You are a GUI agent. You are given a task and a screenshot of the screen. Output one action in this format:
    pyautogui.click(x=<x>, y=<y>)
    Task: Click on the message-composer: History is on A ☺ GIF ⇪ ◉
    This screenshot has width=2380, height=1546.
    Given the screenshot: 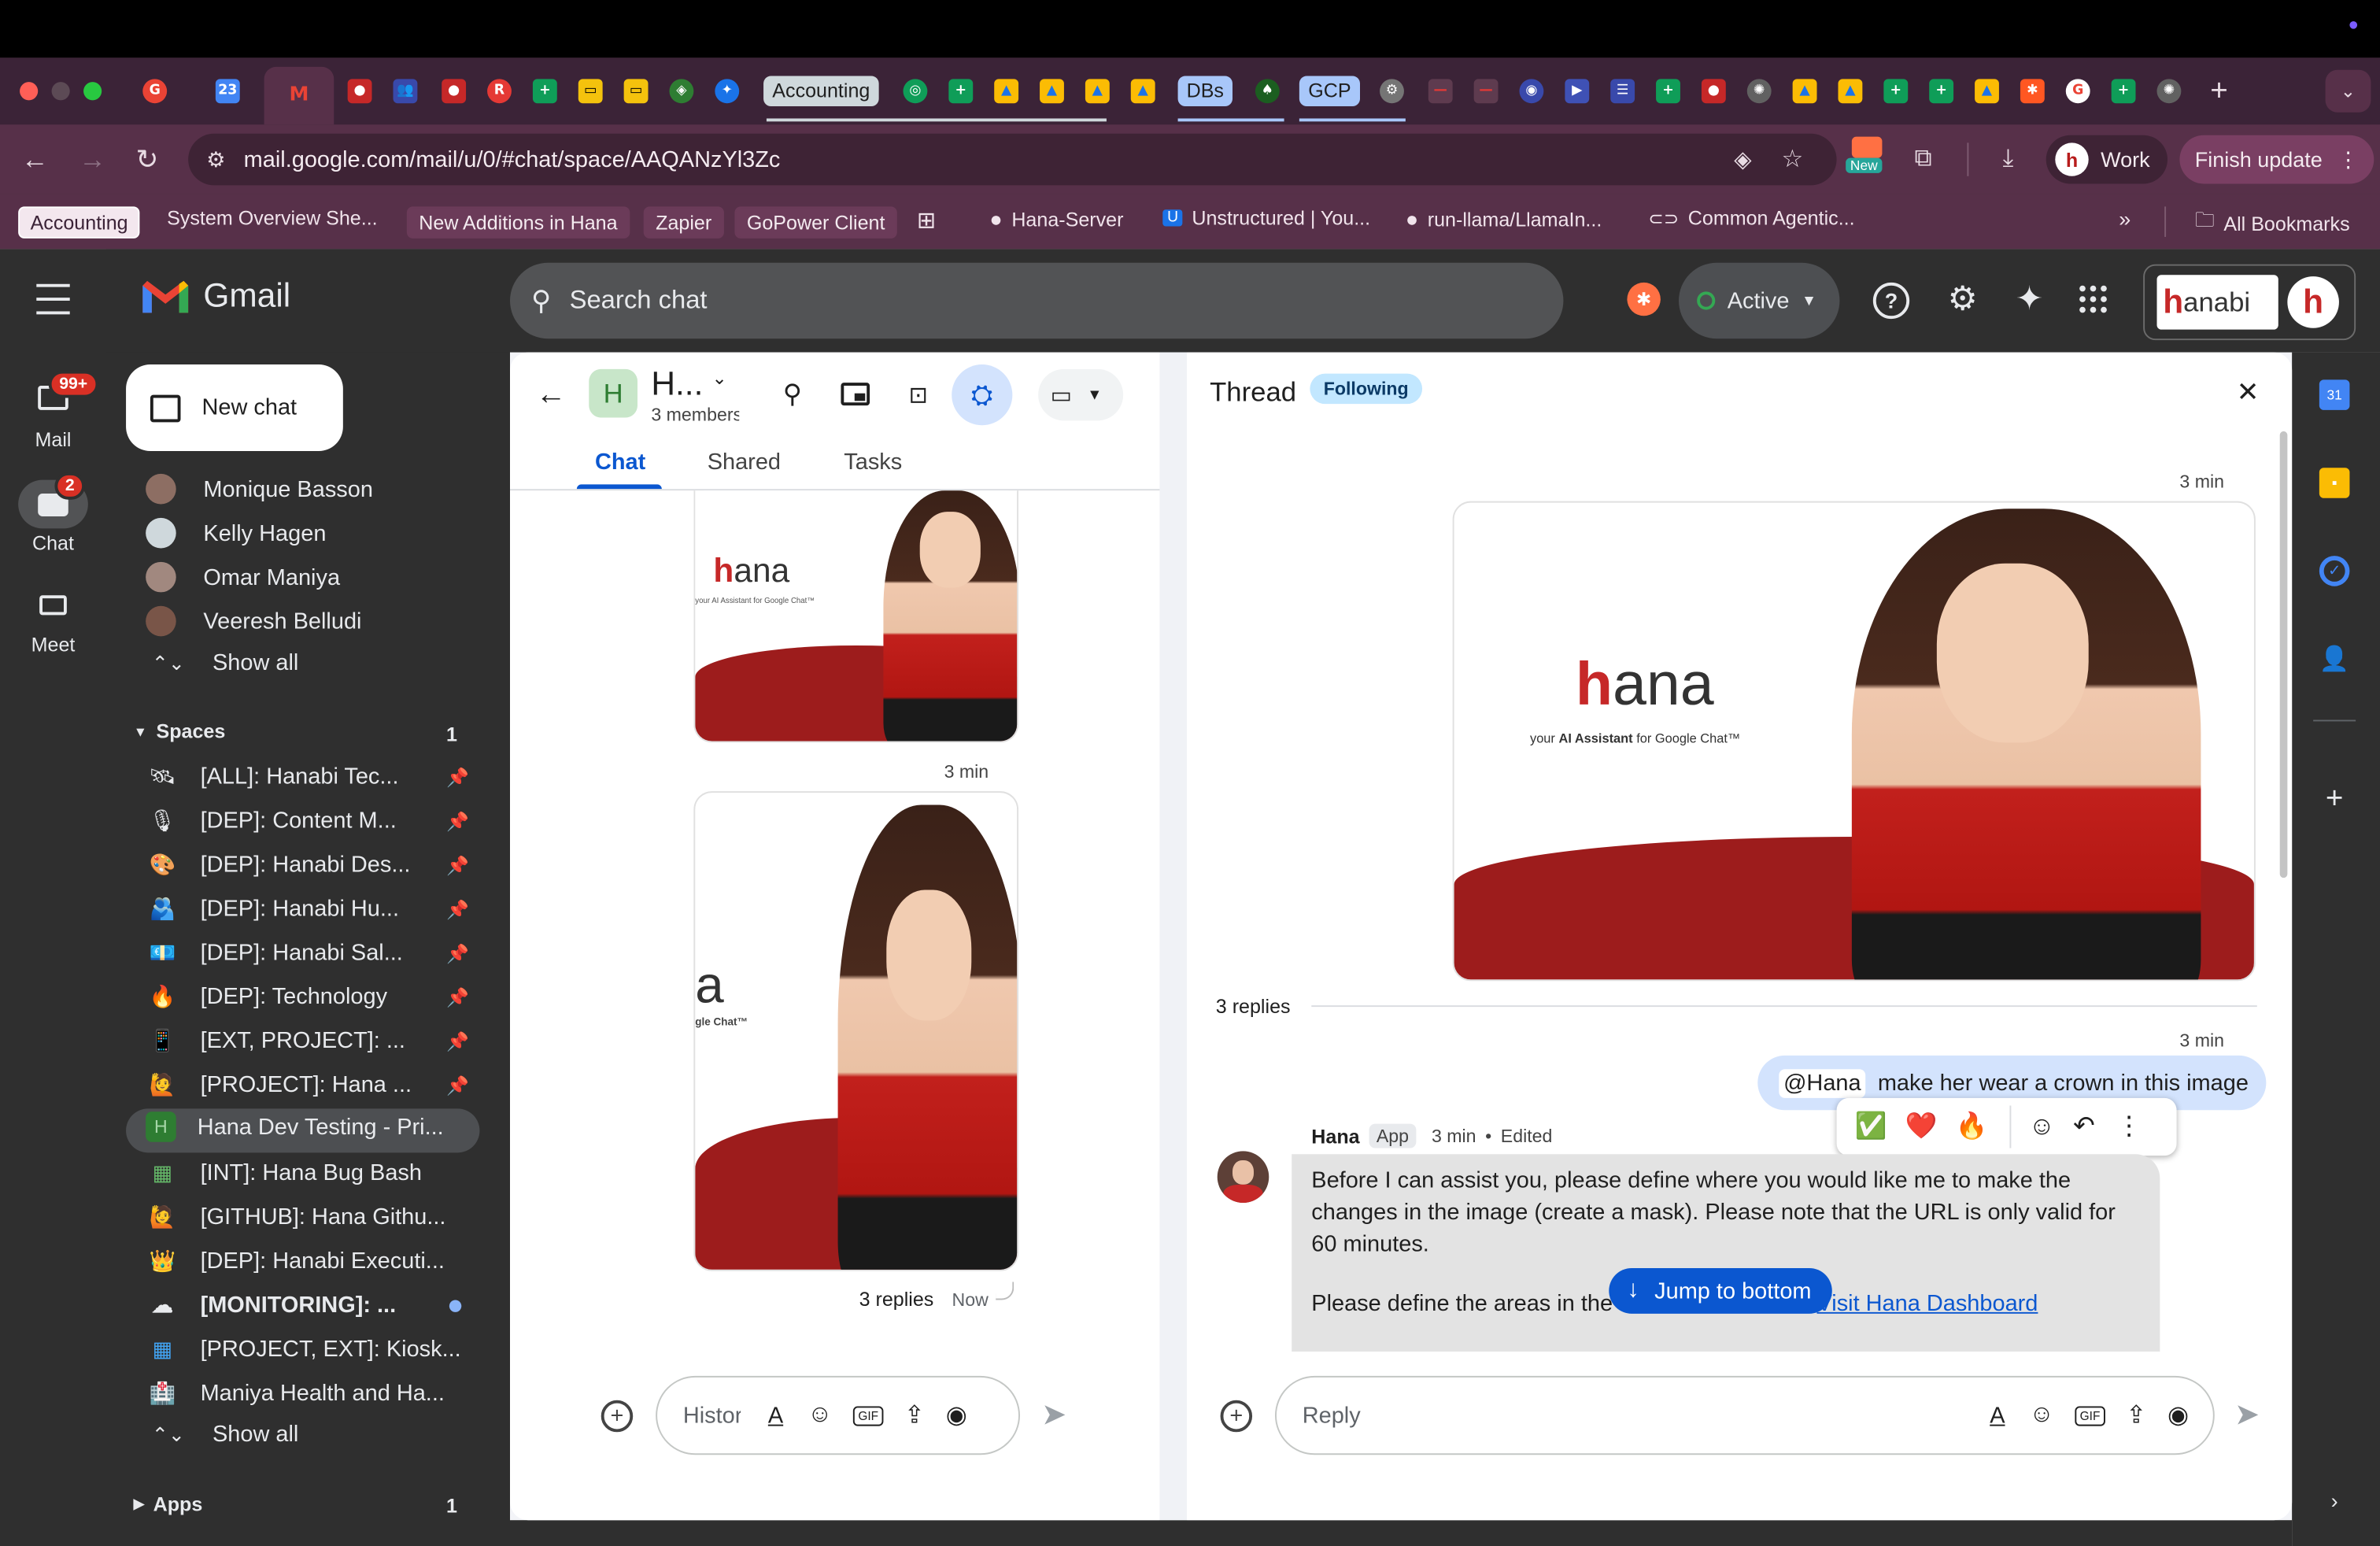 What is the action you would take?
    pyautogui.click(x=838, y=1415)
    